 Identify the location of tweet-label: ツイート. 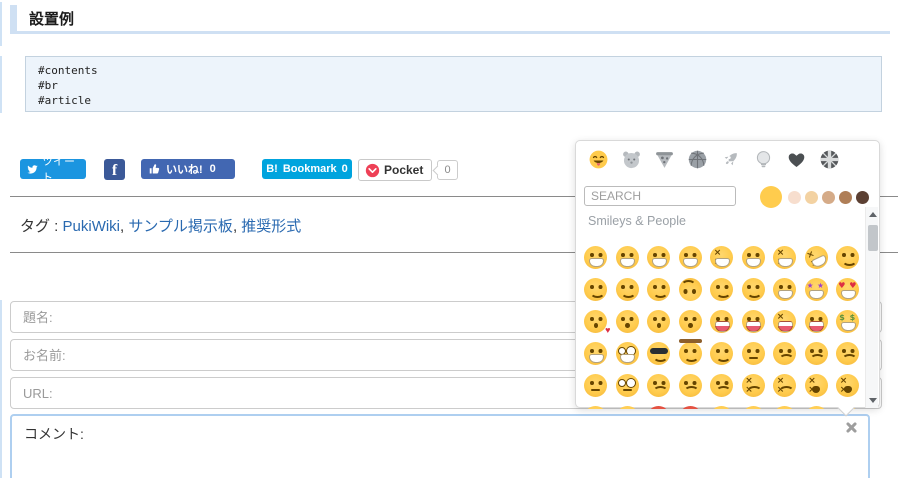
(58, 170).